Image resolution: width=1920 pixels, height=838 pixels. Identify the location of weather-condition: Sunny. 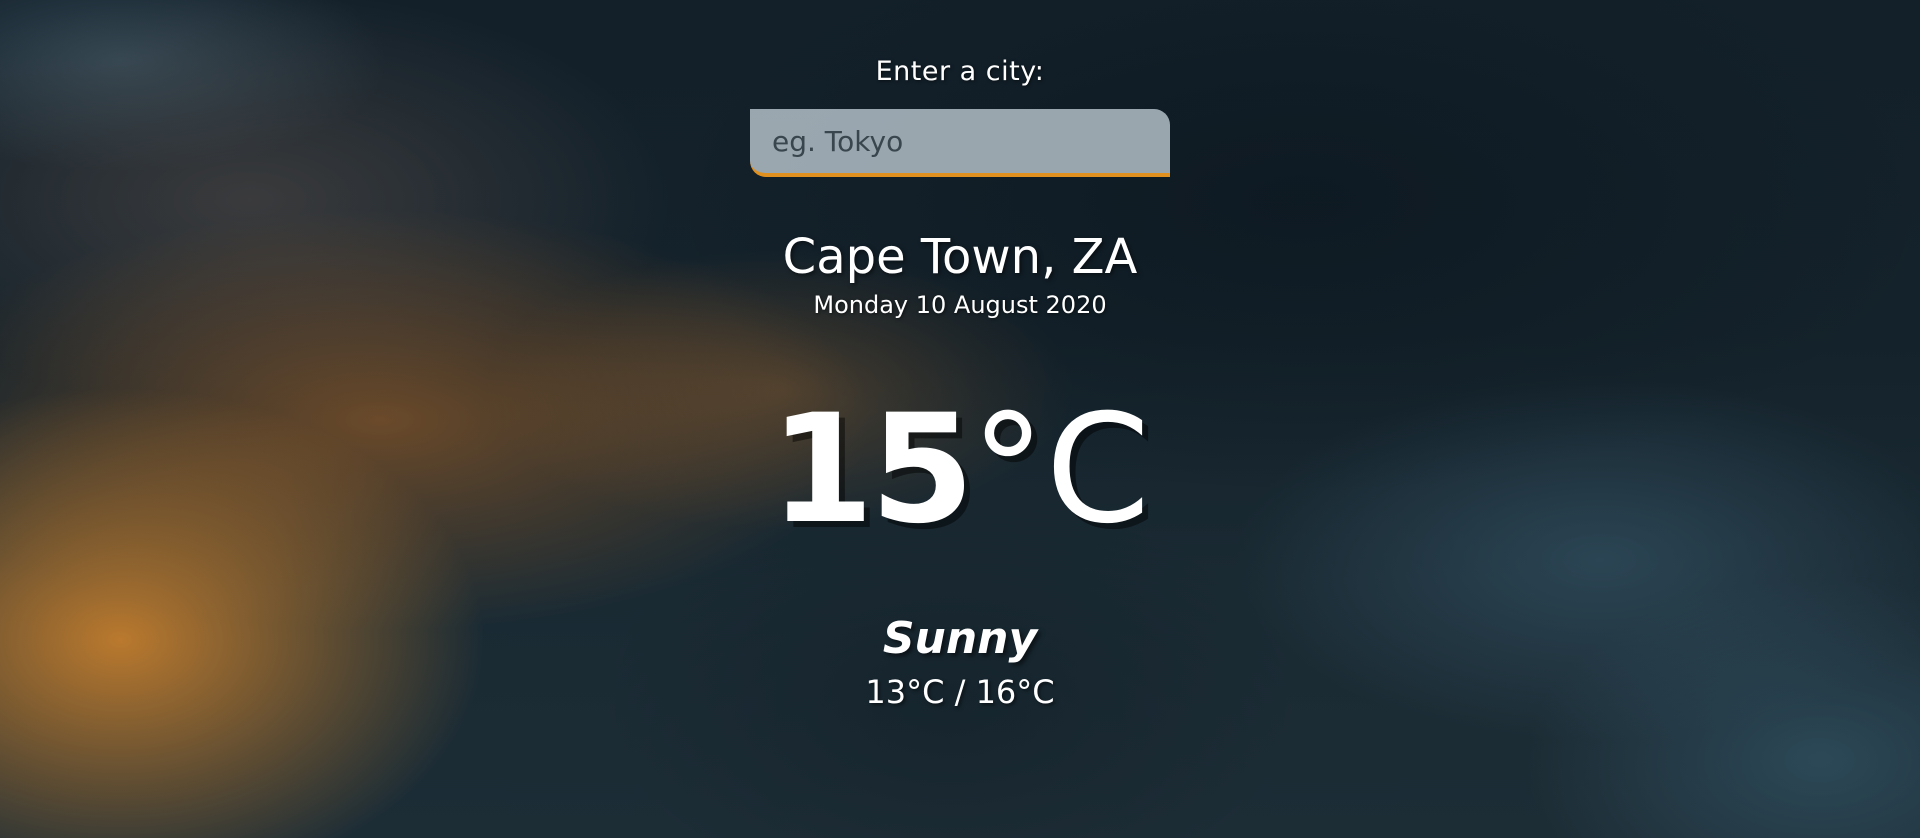
(960, 638).